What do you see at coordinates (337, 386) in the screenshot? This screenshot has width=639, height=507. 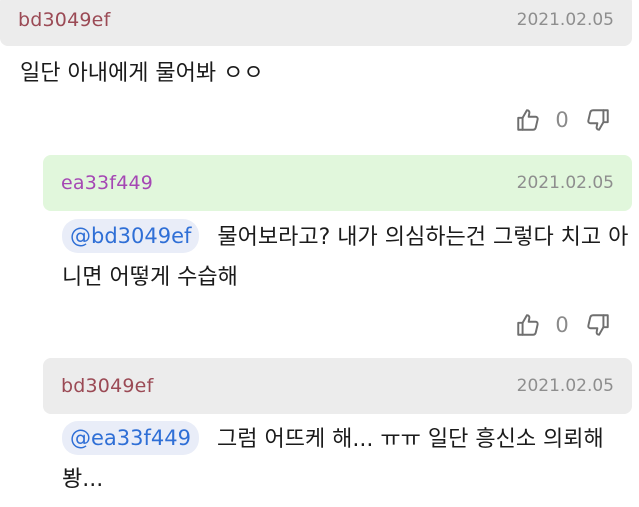 I see `reply-header: bd3049ef 2021.02.05` at bounding box center [337, 386].